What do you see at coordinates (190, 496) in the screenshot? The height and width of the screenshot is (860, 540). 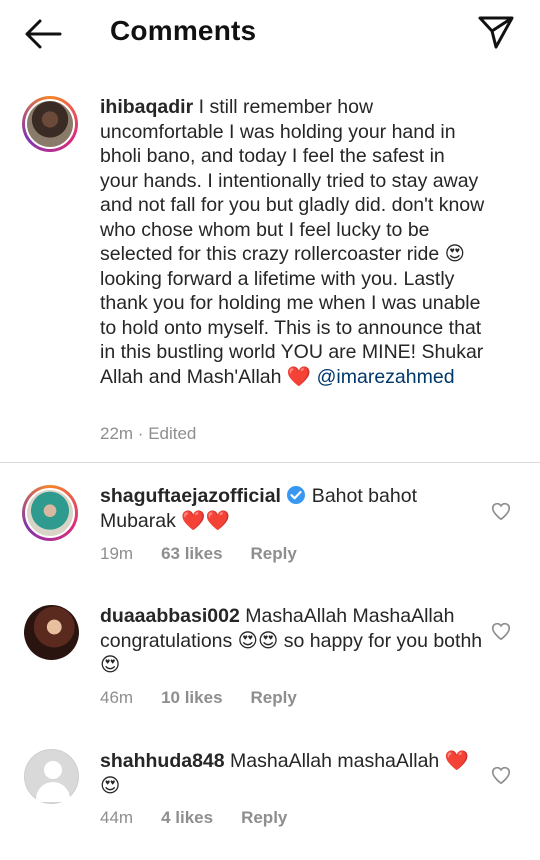 I see `username-link: shaguftaejazofficial` at bounding box center [190, 496].